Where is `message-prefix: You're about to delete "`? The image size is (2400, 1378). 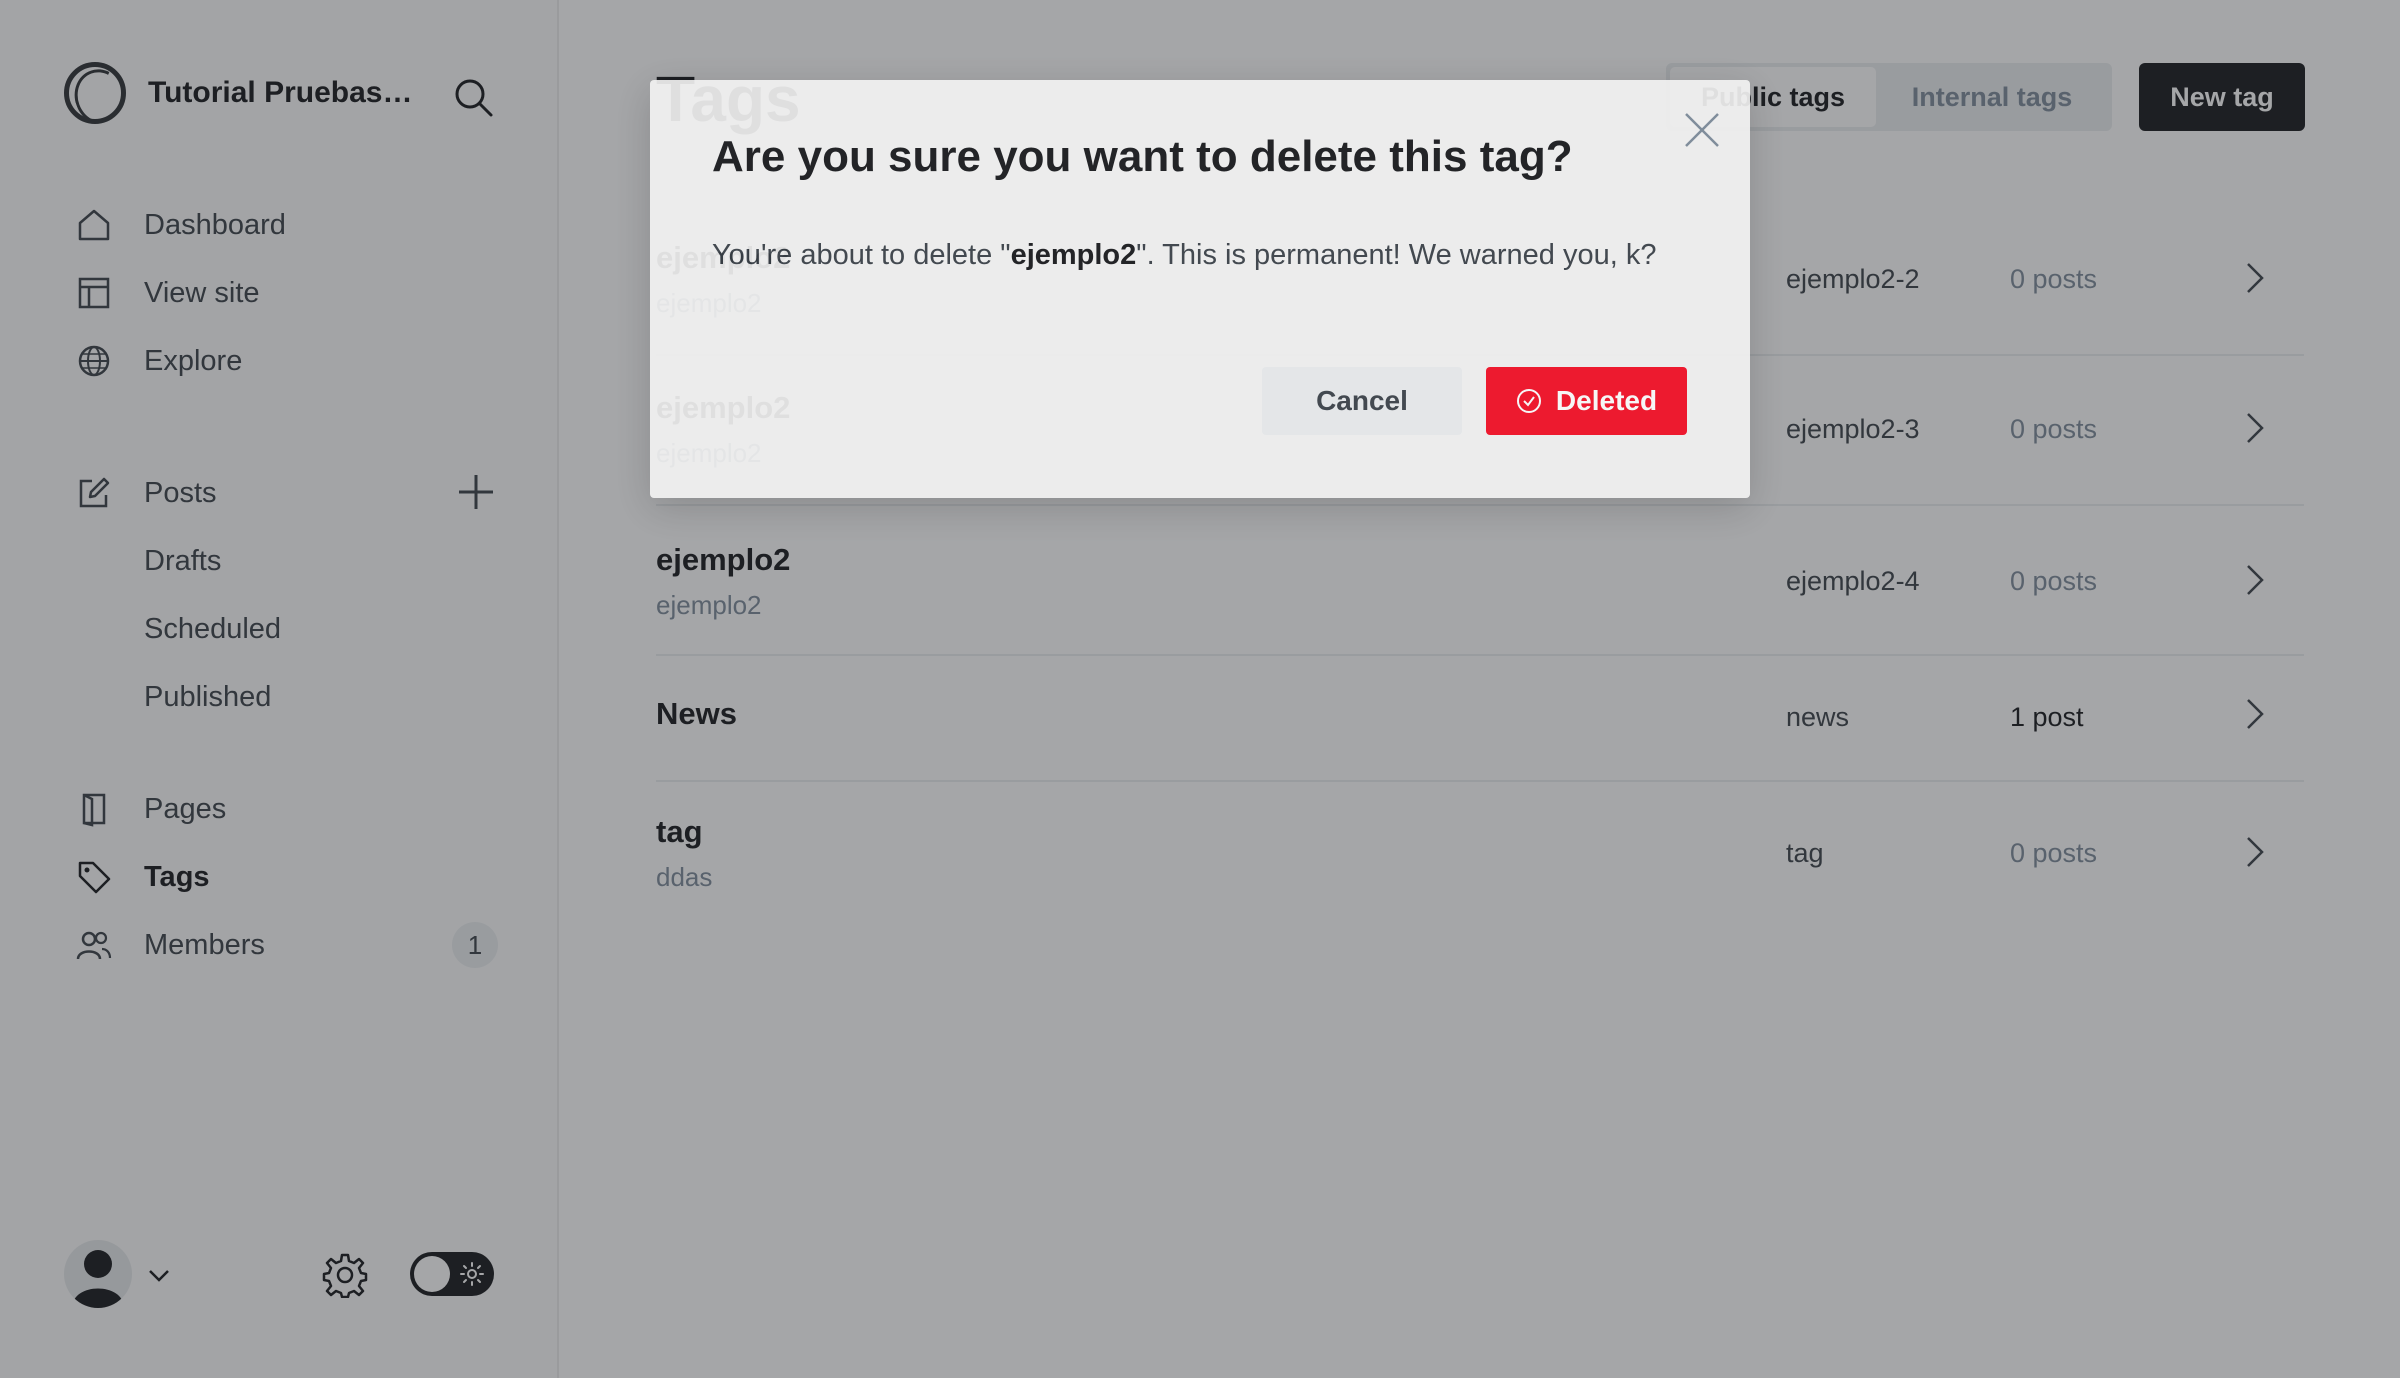 message-prefix: You're about to delete " is located at coordinates (861, 255).